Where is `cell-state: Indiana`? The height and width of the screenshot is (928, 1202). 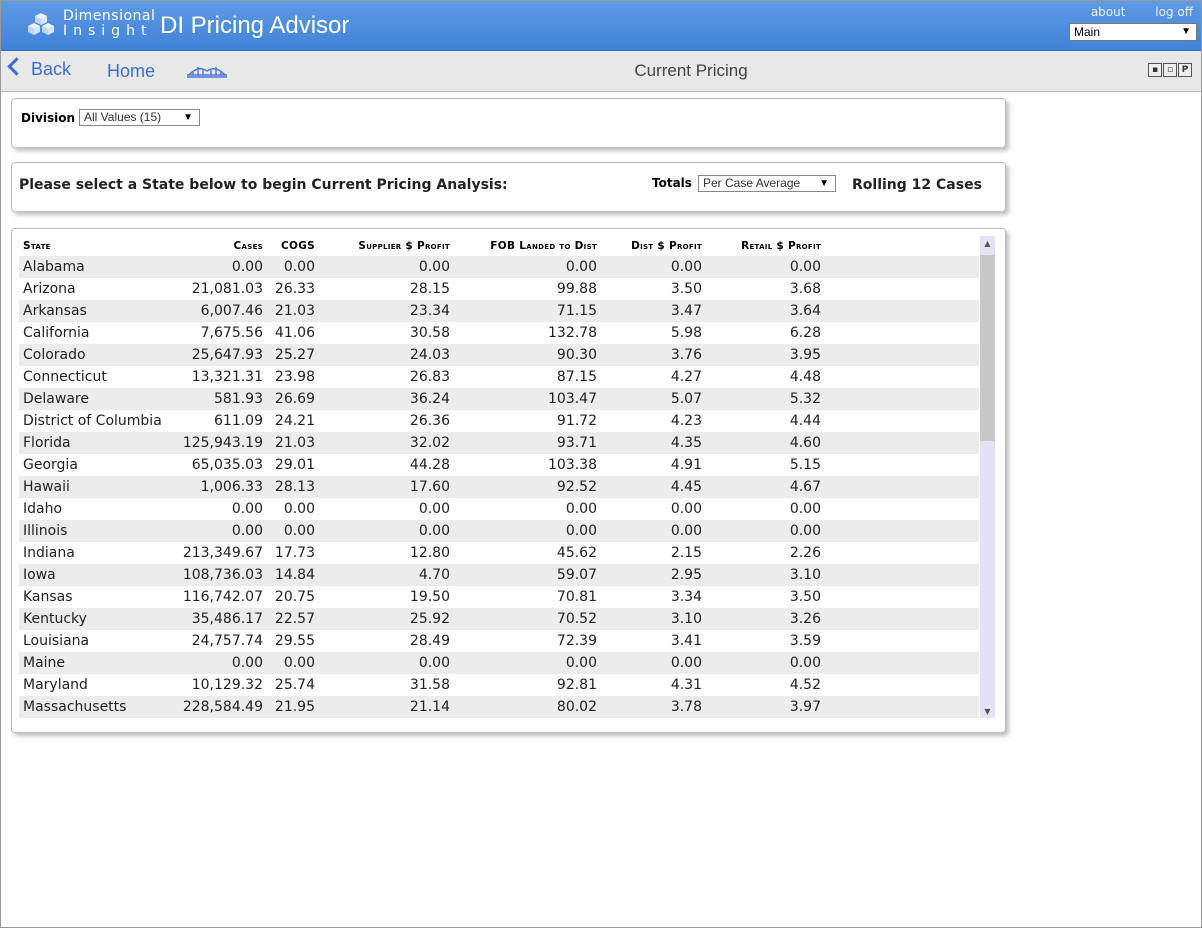 cell-state: Indiana is located at coordinates (95, 553).